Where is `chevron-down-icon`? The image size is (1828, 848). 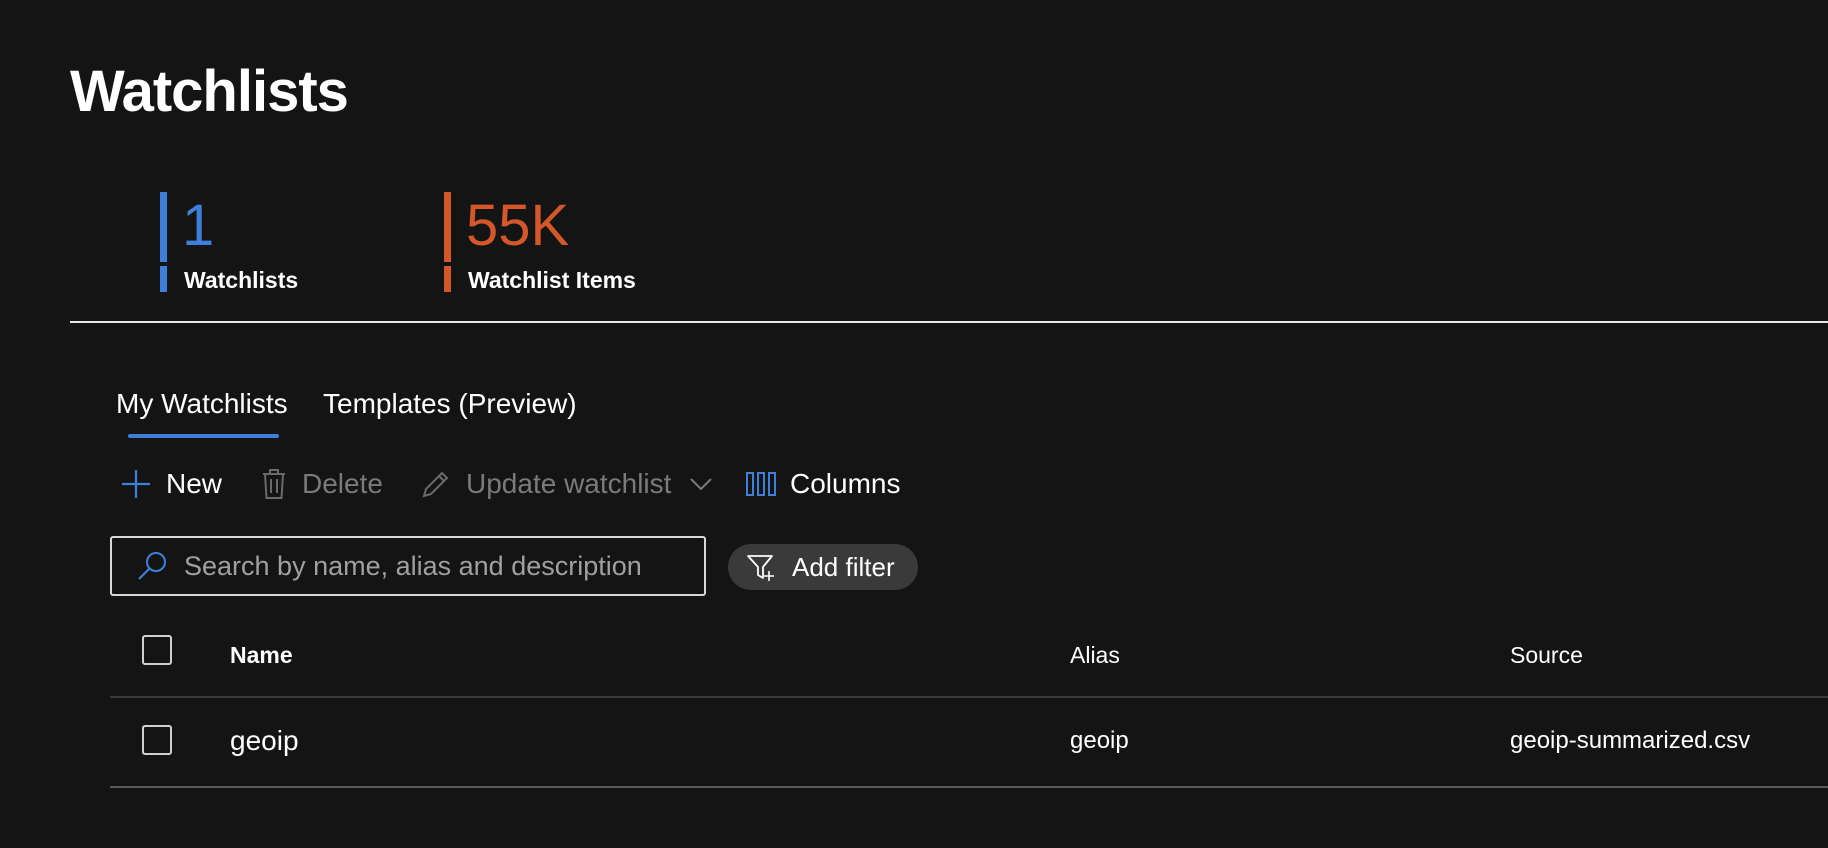 chevron-down-icon is located at coordinates (701, 484).